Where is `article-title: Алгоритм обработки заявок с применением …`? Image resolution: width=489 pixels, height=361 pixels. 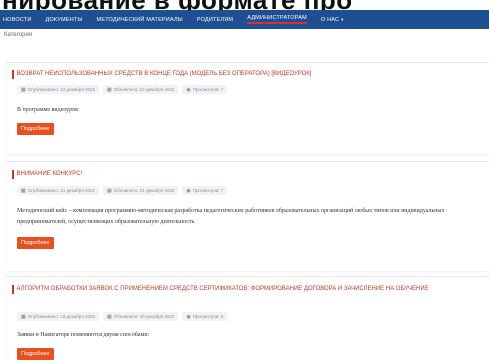 article-title: Алгоритм обработки заявок с применением … is located at coordinates (246, 289).